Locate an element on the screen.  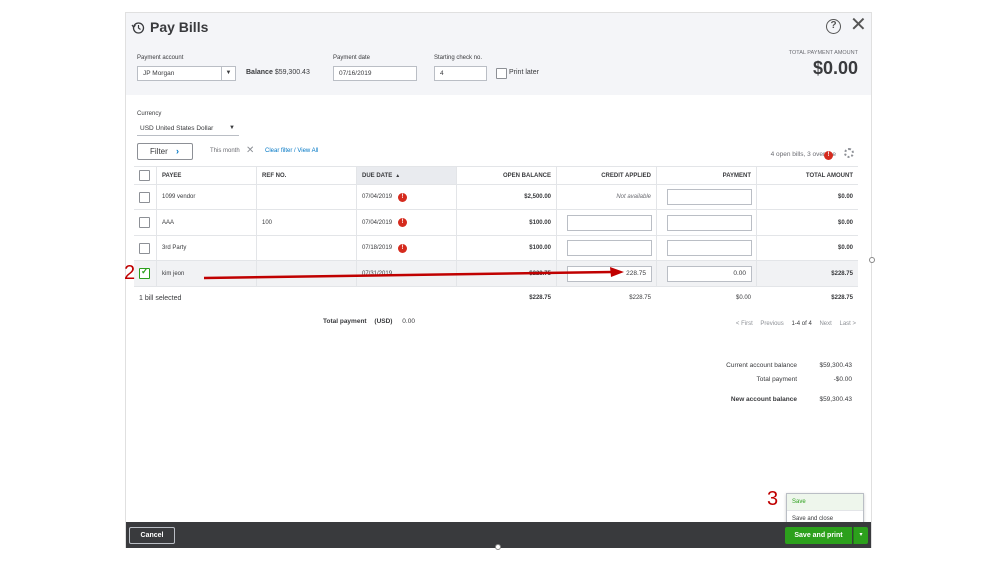
annotation-arrow is located at coordinates (413, 273).